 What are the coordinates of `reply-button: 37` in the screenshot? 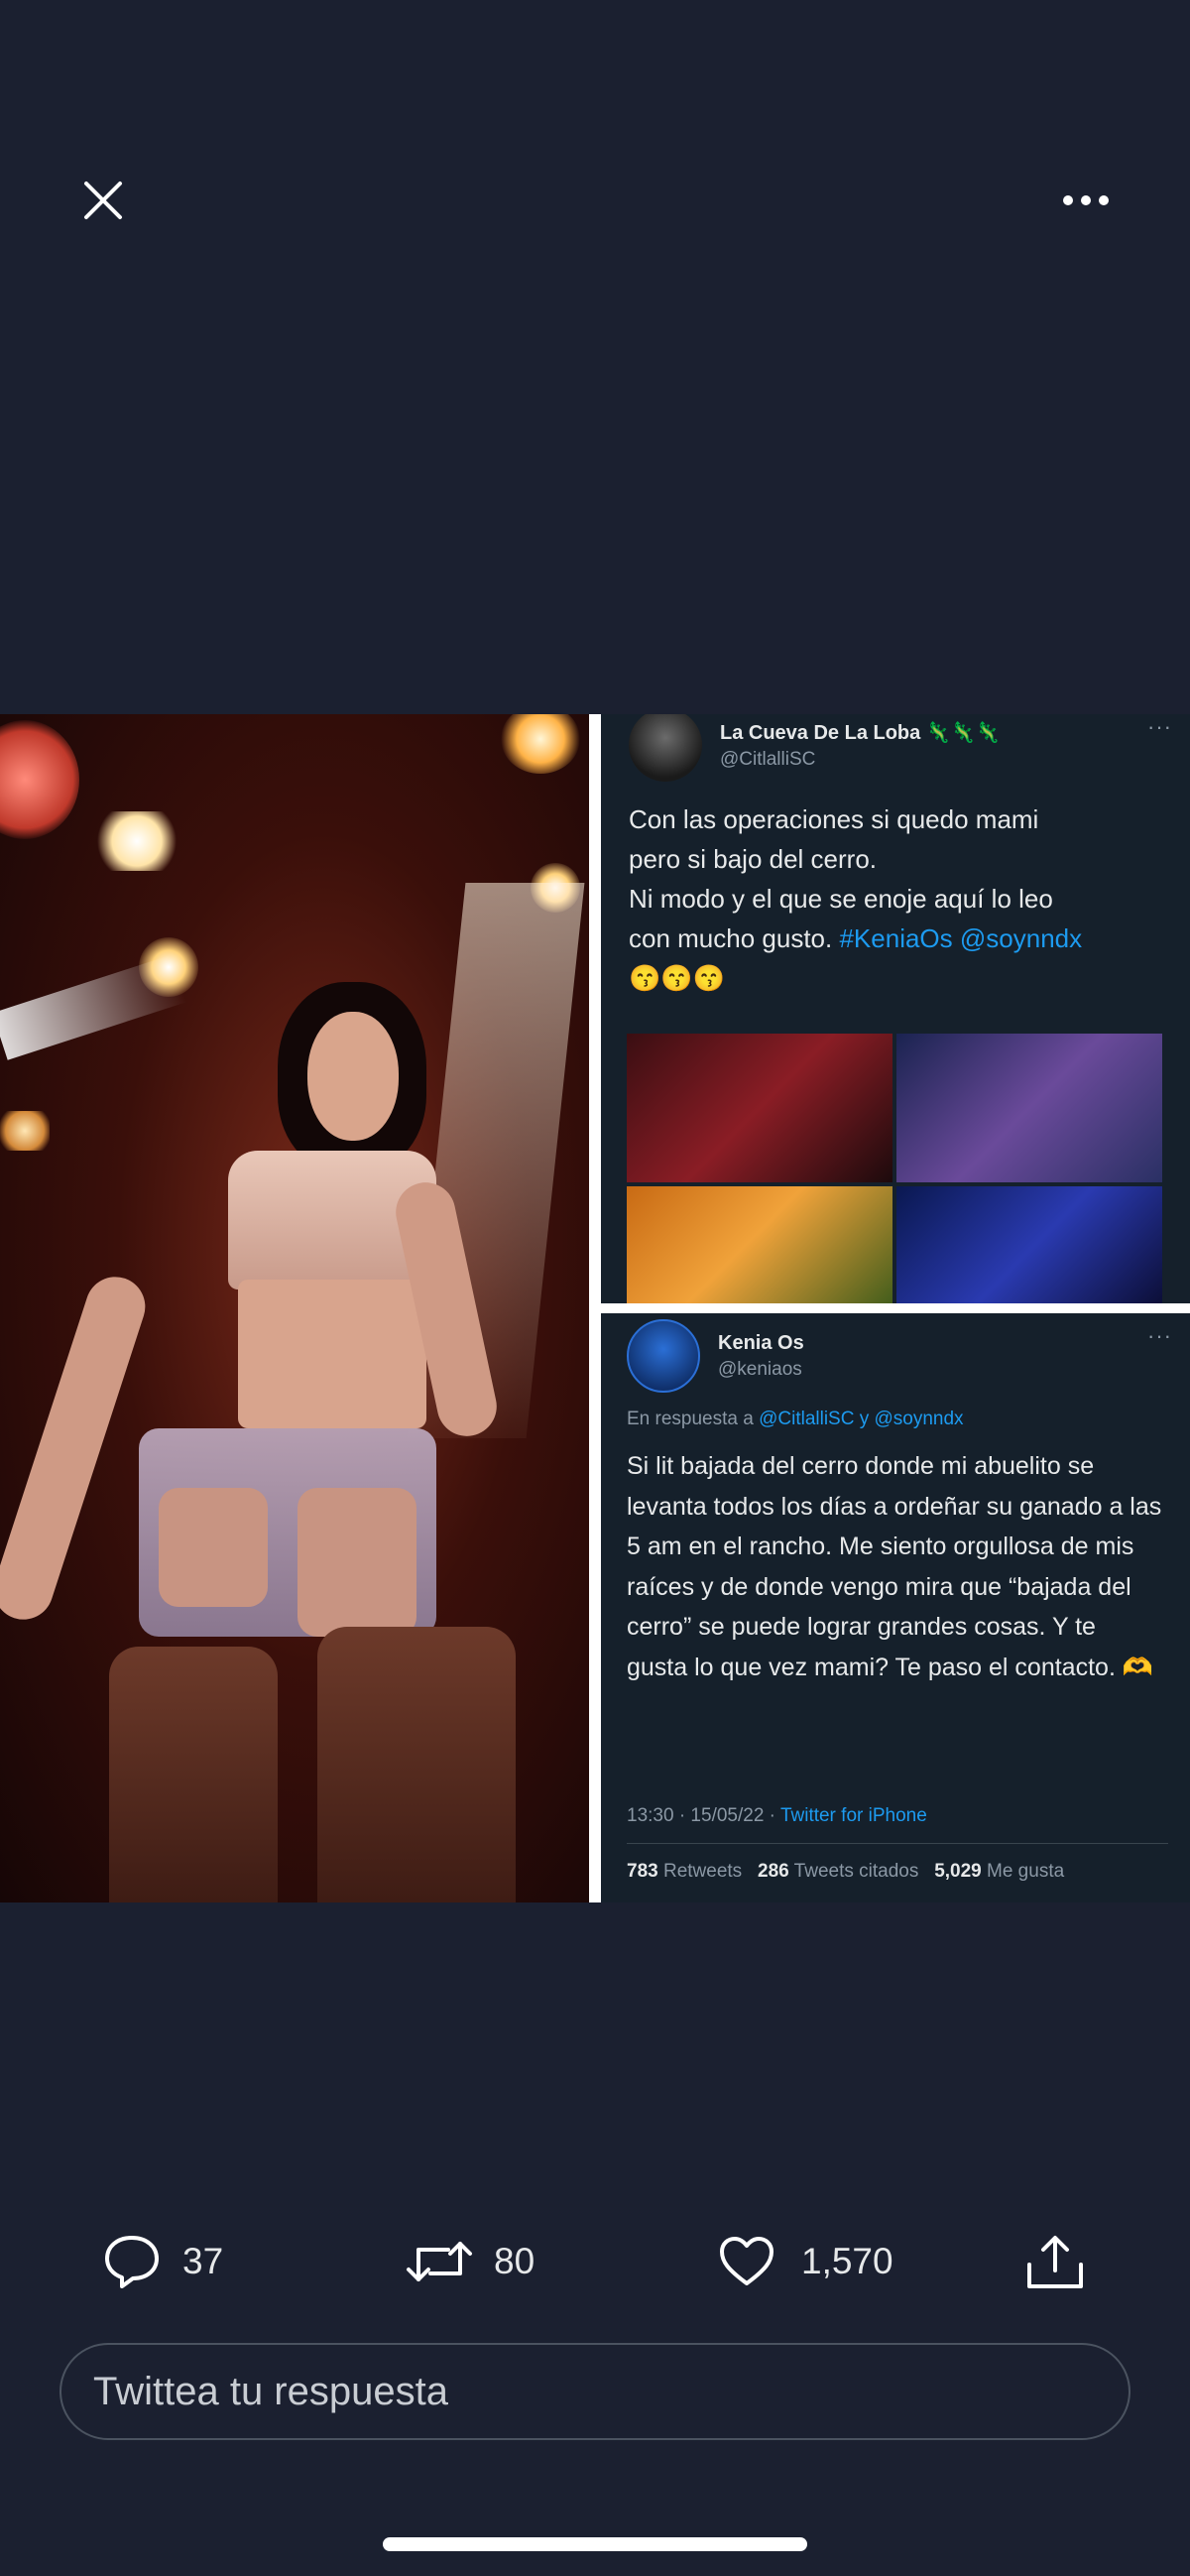 It's located at (163, 2261).